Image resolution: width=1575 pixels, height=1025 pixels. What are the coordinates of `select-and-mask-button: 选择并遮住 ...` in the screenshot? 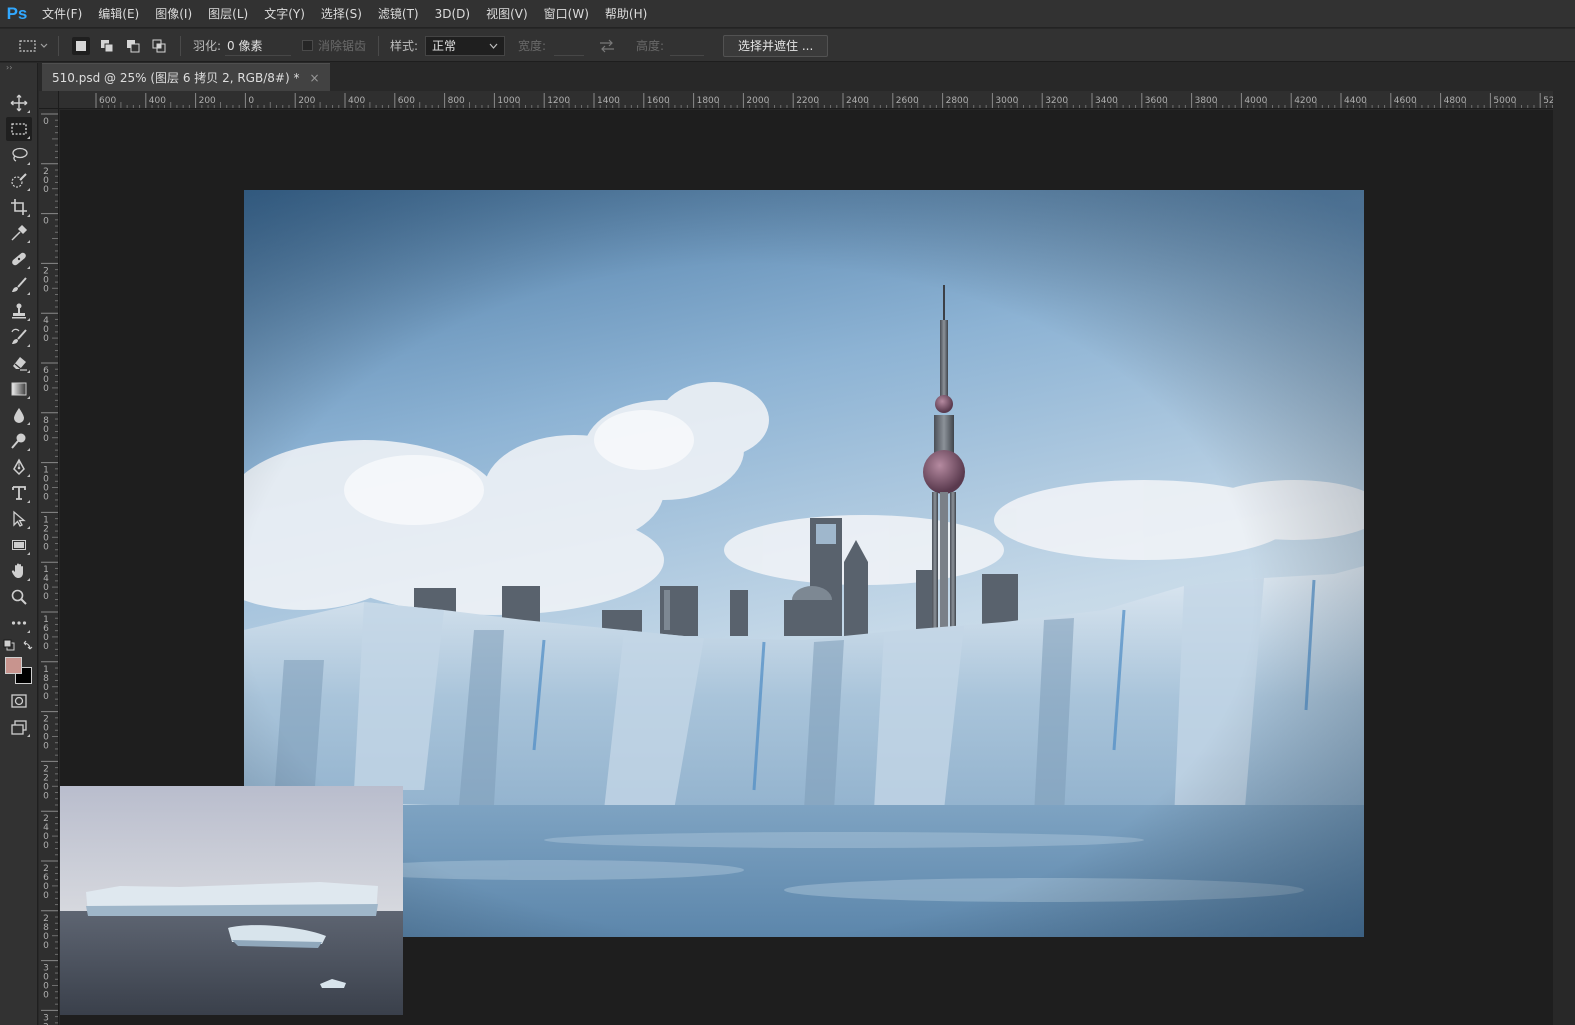 It's located at (776, 45).